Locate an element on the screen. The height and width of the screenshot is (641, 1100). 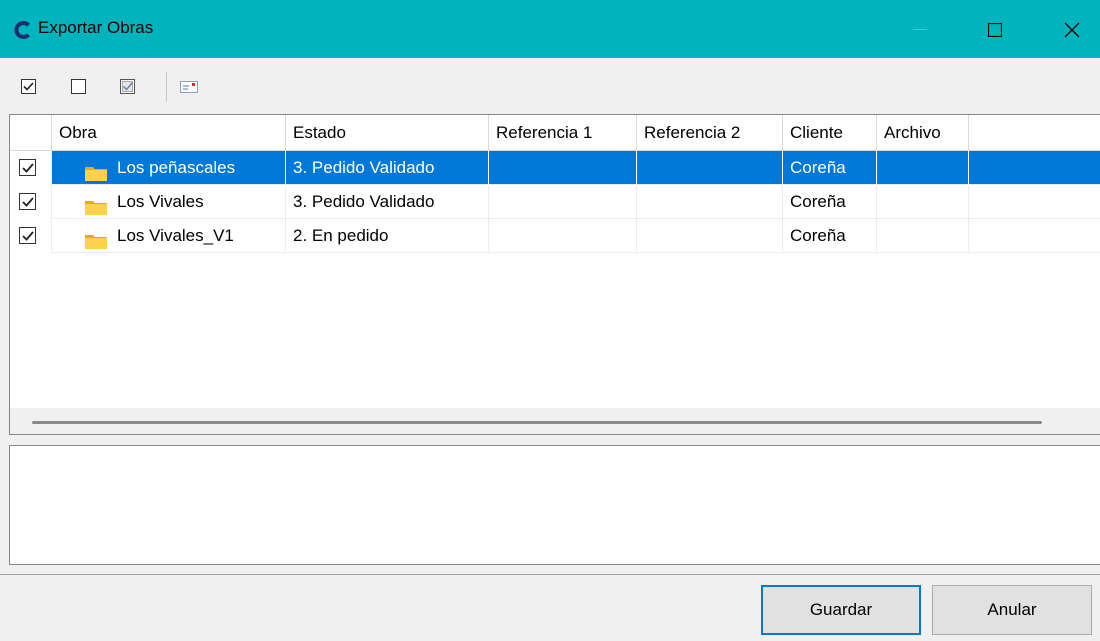
cell-obra: Los peñascales is located at coordinates (169, 168).